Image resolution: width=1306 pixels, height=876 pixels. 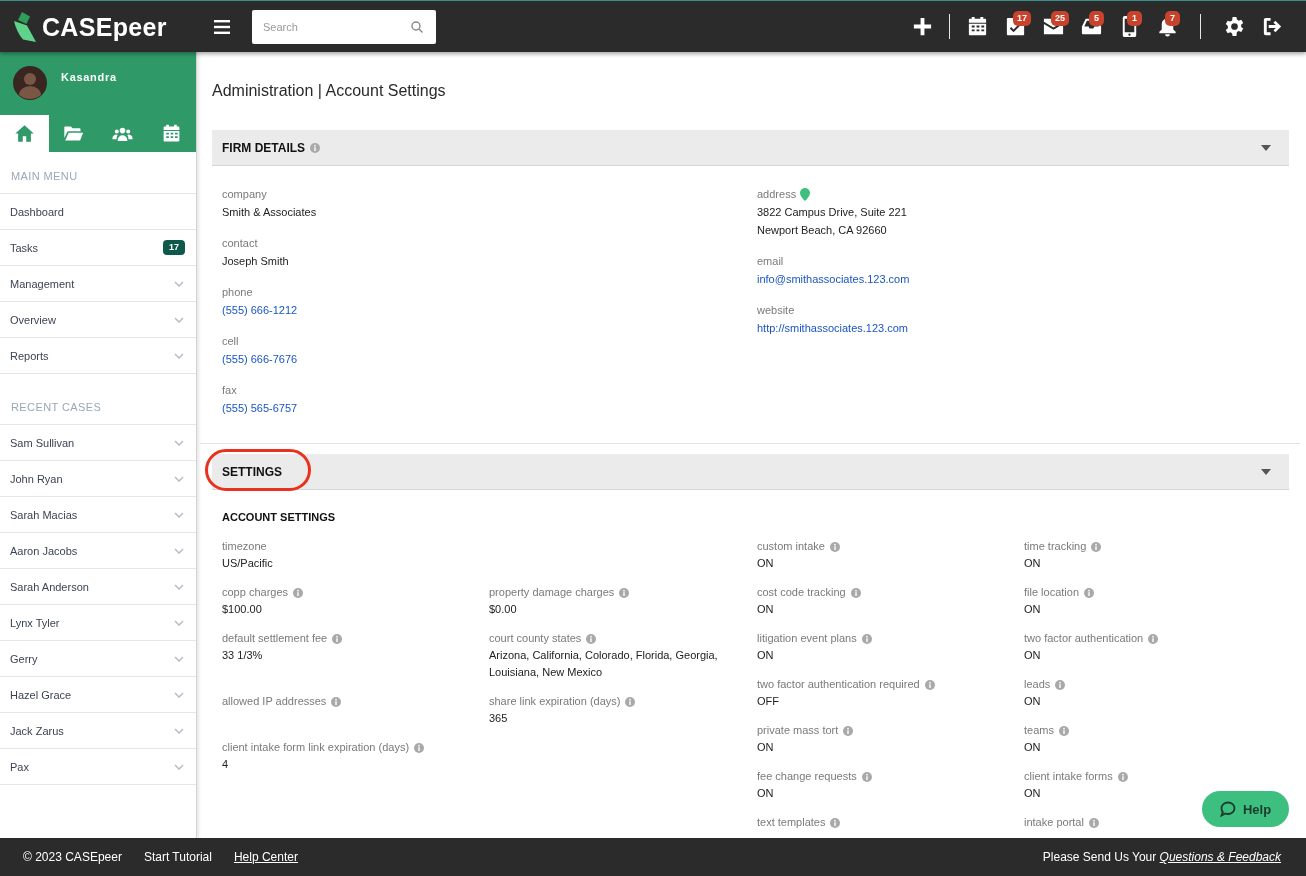 What do you see at coordinates (98, 248) in the screenshot?
I see `menu-item: Tasks 17` at bounding box center [98, 248].